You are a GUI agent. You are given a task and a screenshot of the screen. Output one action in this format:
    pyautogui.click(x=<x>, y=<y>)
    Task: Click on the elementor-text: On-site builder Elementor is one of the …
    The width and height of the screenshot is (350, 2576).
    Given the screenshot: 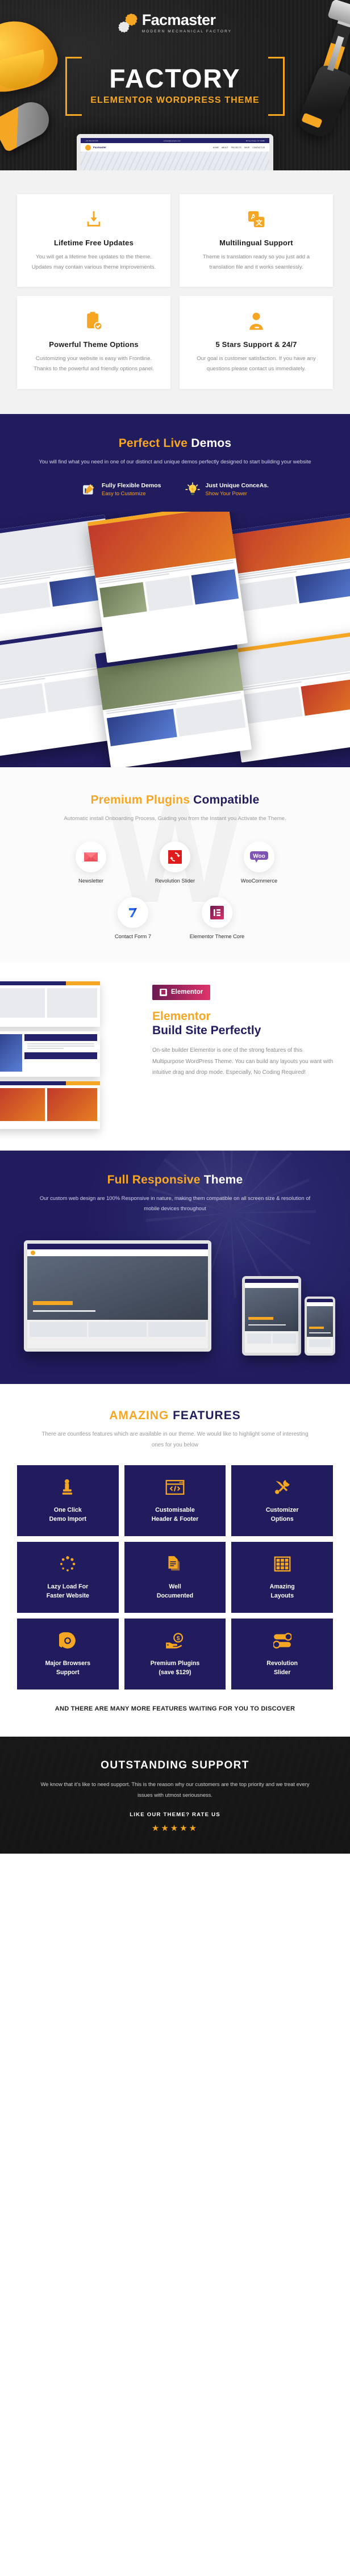 What is the action you would take?
    pyautogui.click(x=243, y=1061)
    